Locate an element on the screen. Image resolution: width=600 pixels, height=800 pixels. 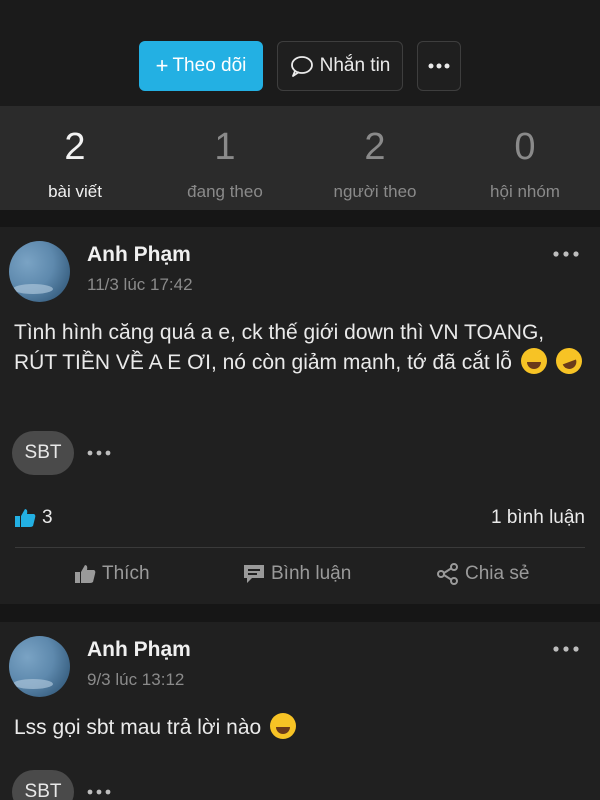
more-options-button is located at coordinates (439, 66).